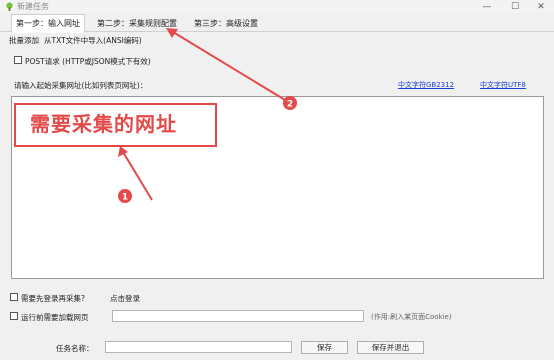 The width and height of the screenshot is (554, 360). Describe the element at coordinates (14, 297) in the screenshot. I see `login-checkbox` at that location.